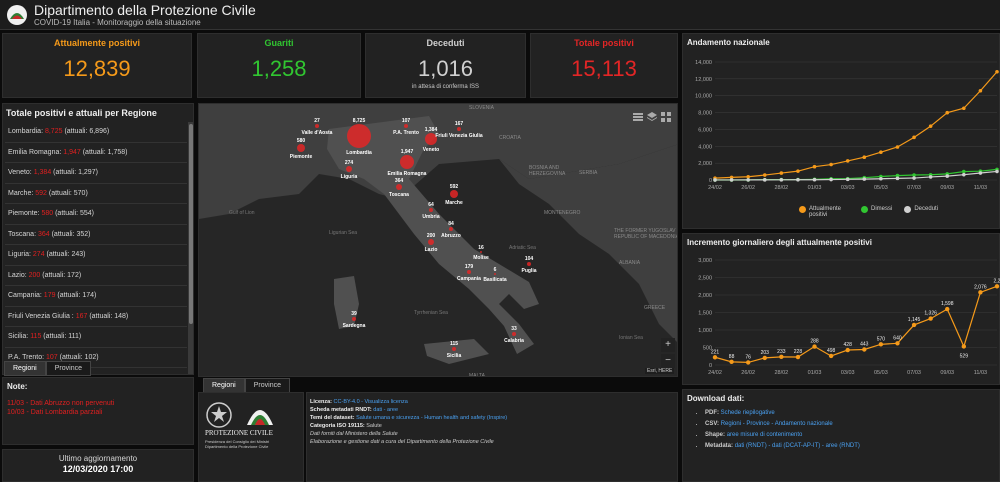 Image resolution: width=1000 pixels, height=482 pixels. I want to click on region-row: Veneto: 1,384 (attuali: 1,297), so click(96, 173).